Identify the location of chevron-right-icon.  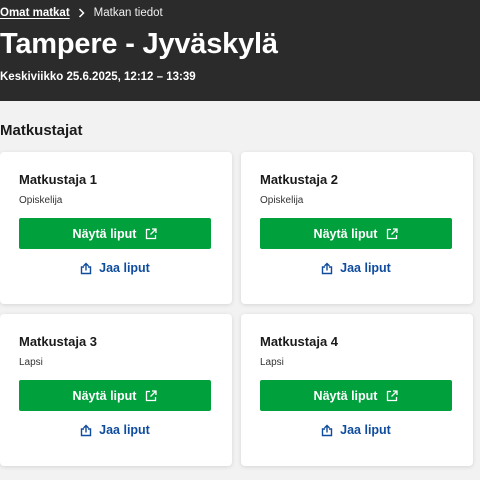
(82, 13).